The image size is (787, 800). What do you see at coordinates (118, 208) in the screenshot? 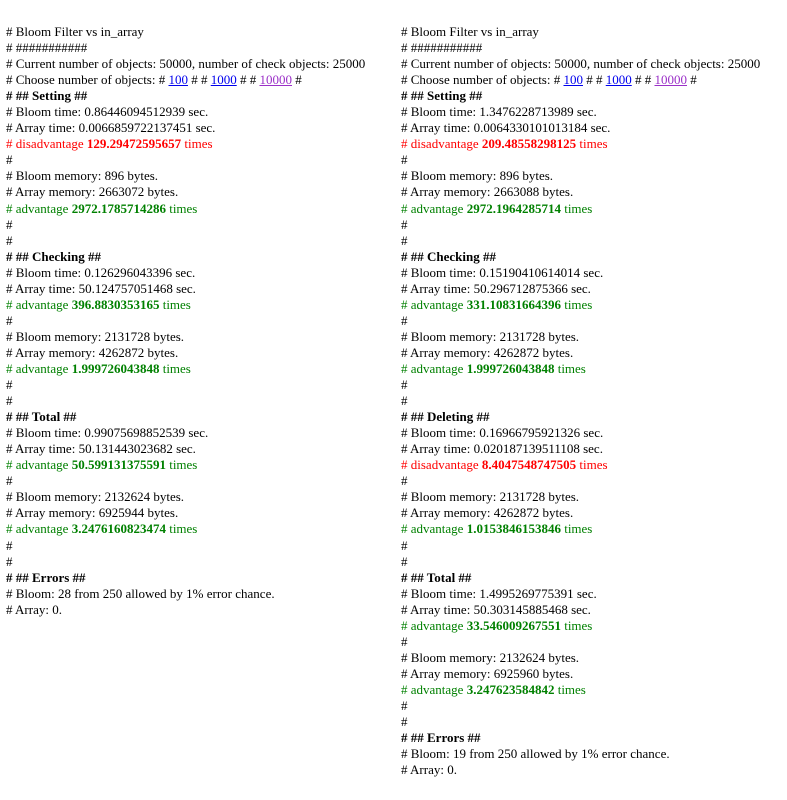
I see `verdict-value: 2972.1785714286` at bounding box center [118, 208].